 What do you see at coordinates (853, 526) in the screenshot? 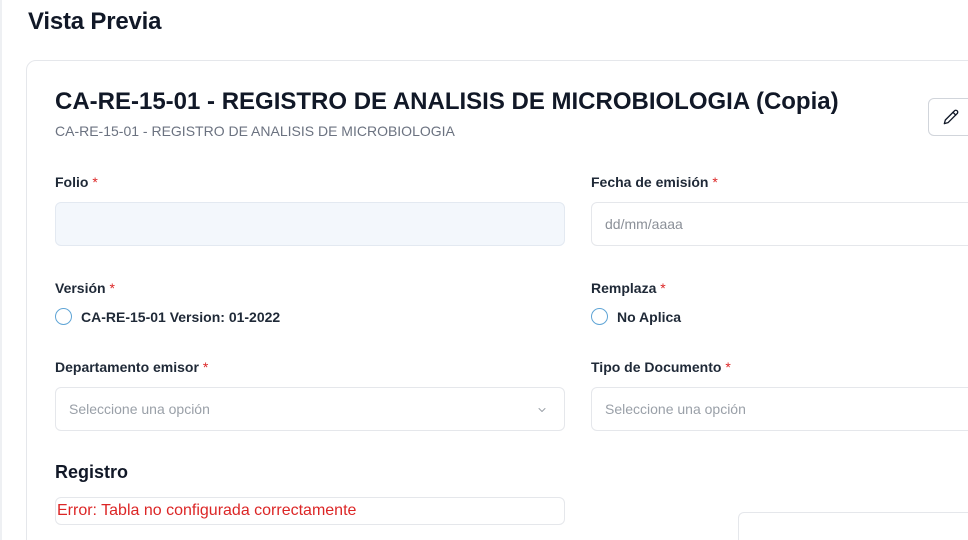
I see `side-panel` at bounding box center [853, 526].